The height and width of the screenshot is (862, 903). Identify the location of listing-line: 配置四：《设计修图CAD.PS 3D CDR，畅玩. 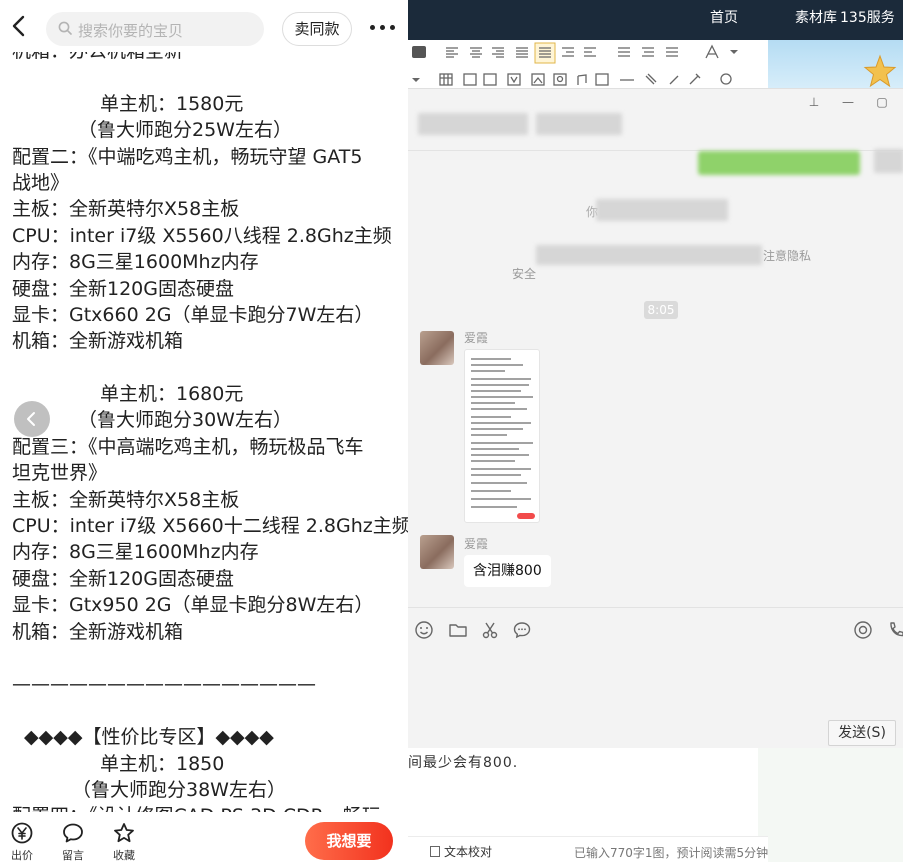
(210, 807).